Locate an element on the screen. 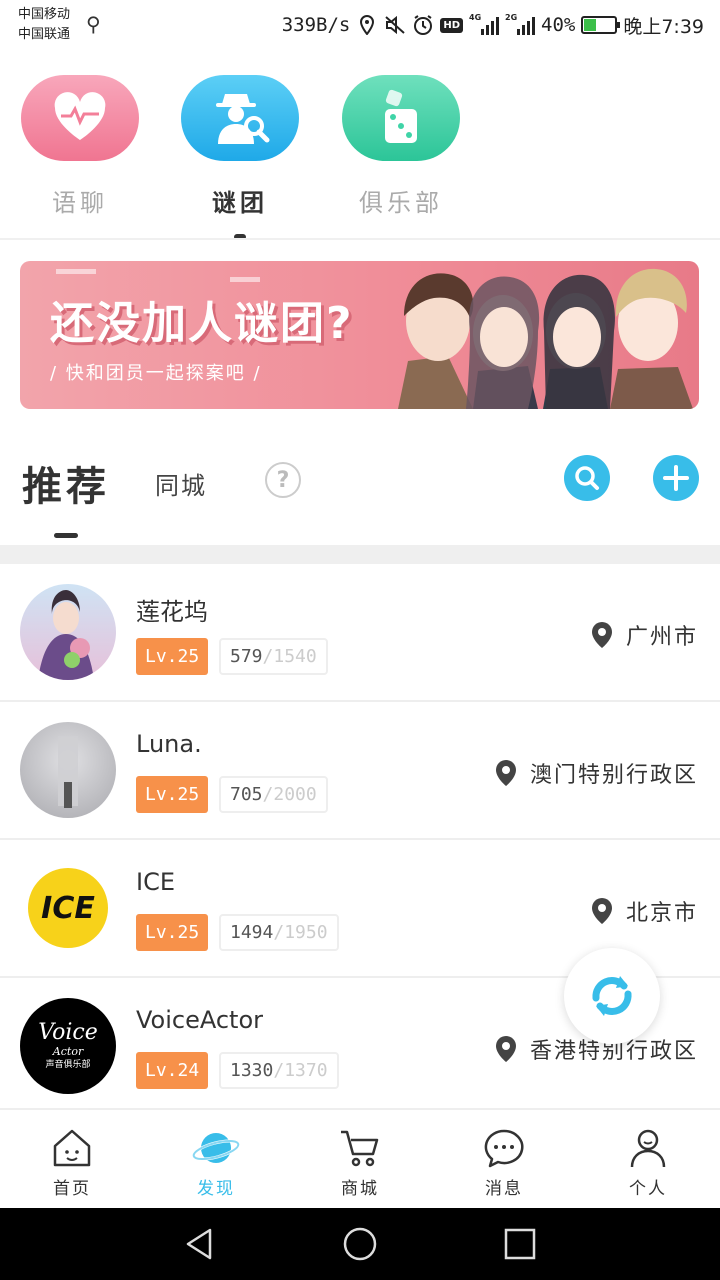 Image resolution: width=720 pixels, height=1280 pixels. location-text: 澳门特别行政区 is located at coordinates (613, 775).